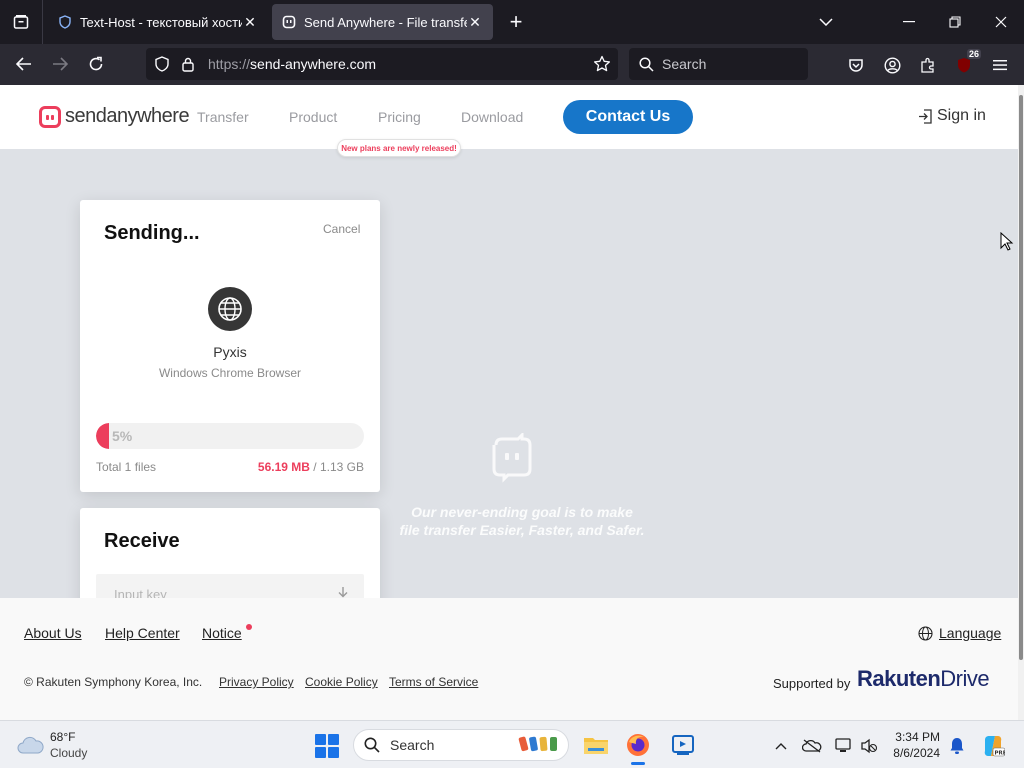  I want to click on system-clock: 3:34 PM 8/6/2024, so click(913, 745).